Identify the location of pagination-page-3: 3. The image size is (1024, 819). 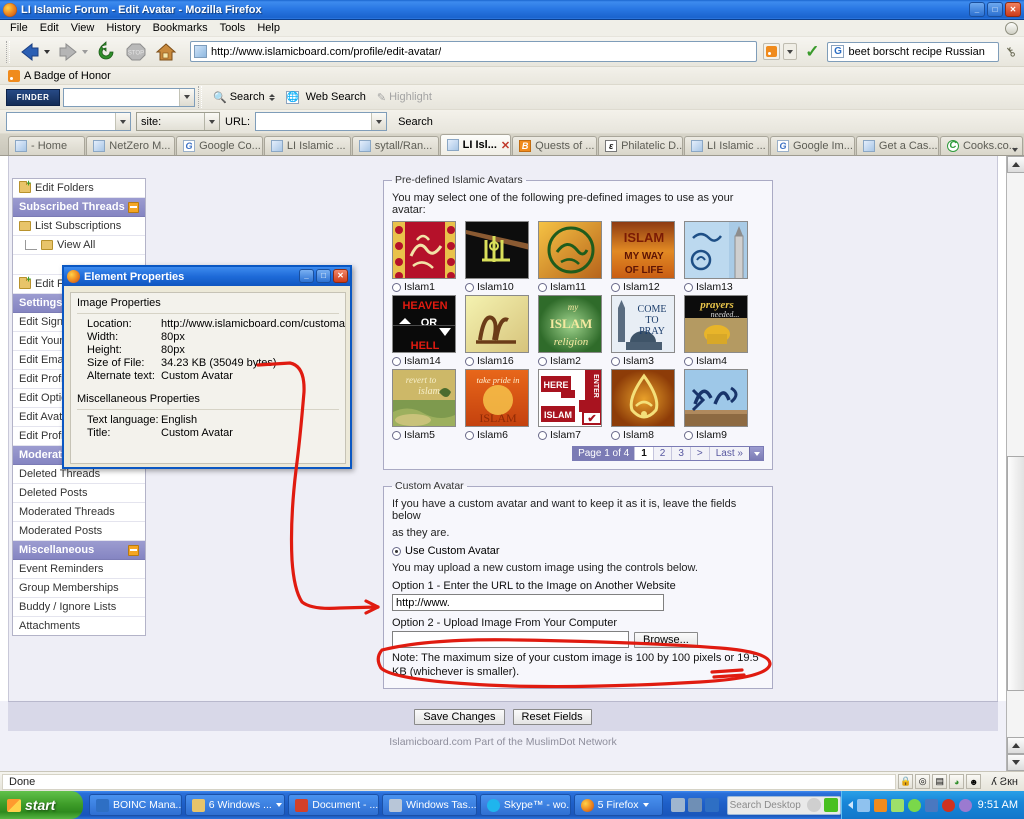
(680, 453).